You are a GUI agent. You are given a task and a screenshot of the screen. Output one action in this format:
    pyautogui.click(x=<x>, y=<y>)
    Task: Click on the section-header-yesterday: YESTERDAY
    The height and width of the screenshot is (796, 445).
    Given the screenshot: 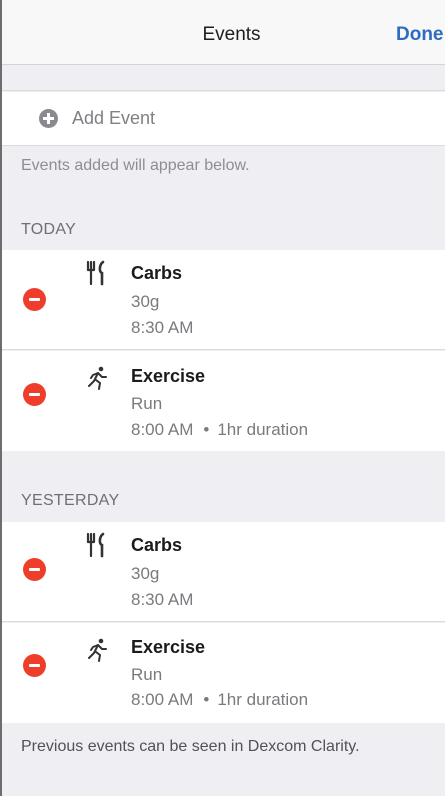 What is the action you would take?
    pyautogui.click(x=70, y=500)
    